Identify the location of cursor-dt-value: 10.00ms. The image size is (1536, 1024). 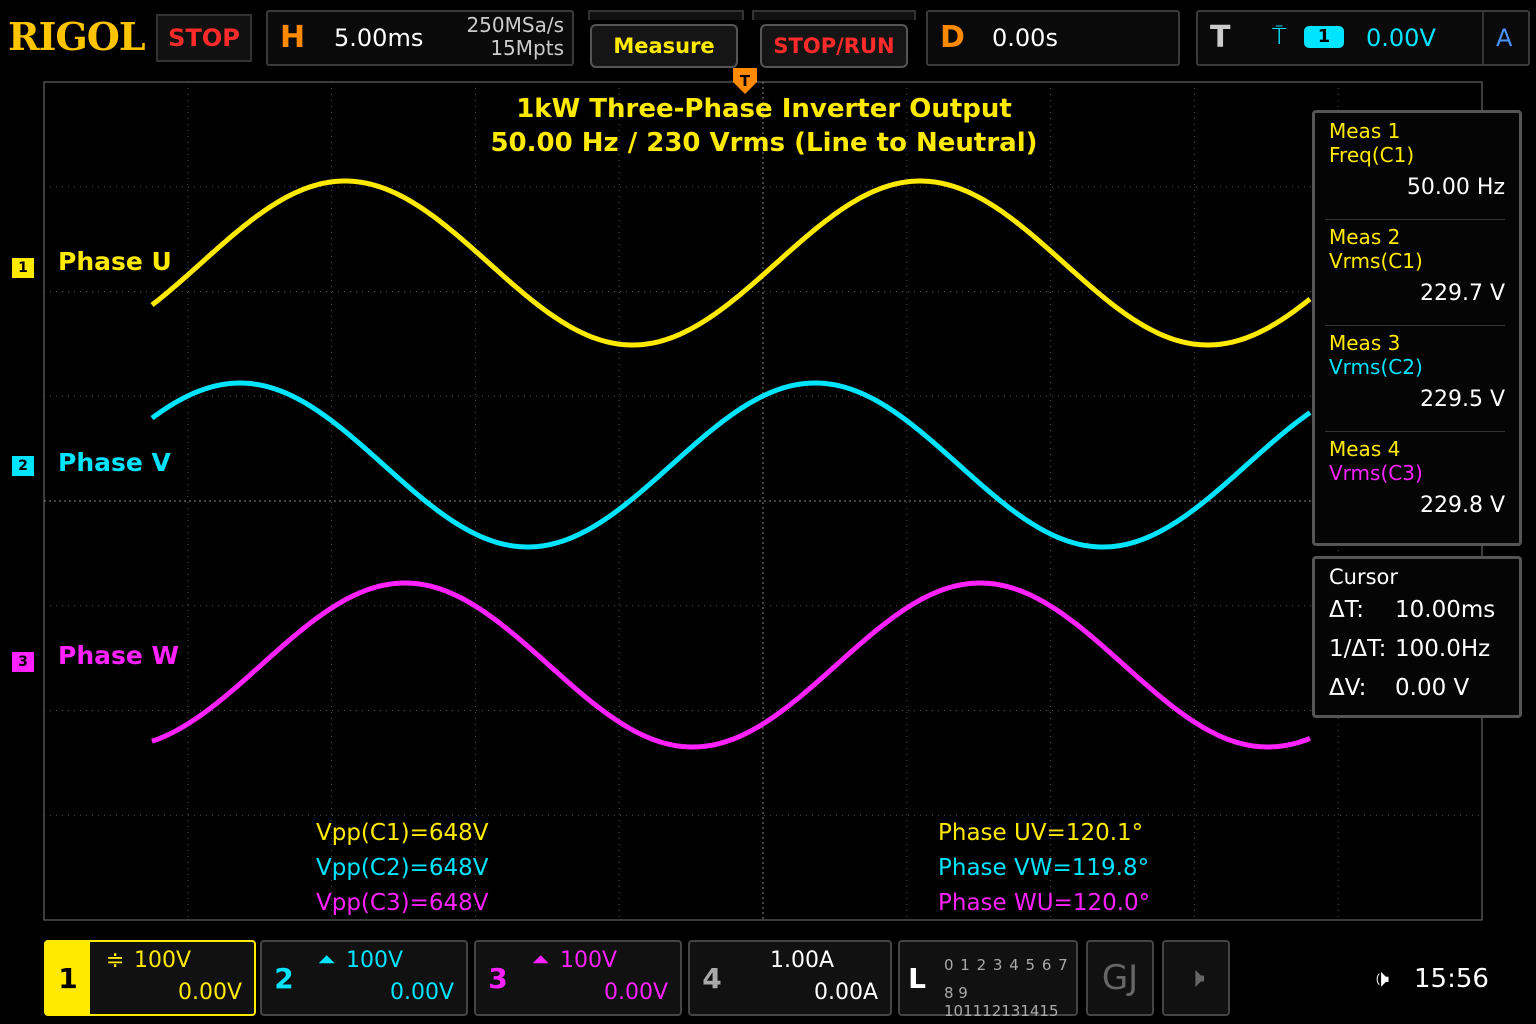
(1445, 610).